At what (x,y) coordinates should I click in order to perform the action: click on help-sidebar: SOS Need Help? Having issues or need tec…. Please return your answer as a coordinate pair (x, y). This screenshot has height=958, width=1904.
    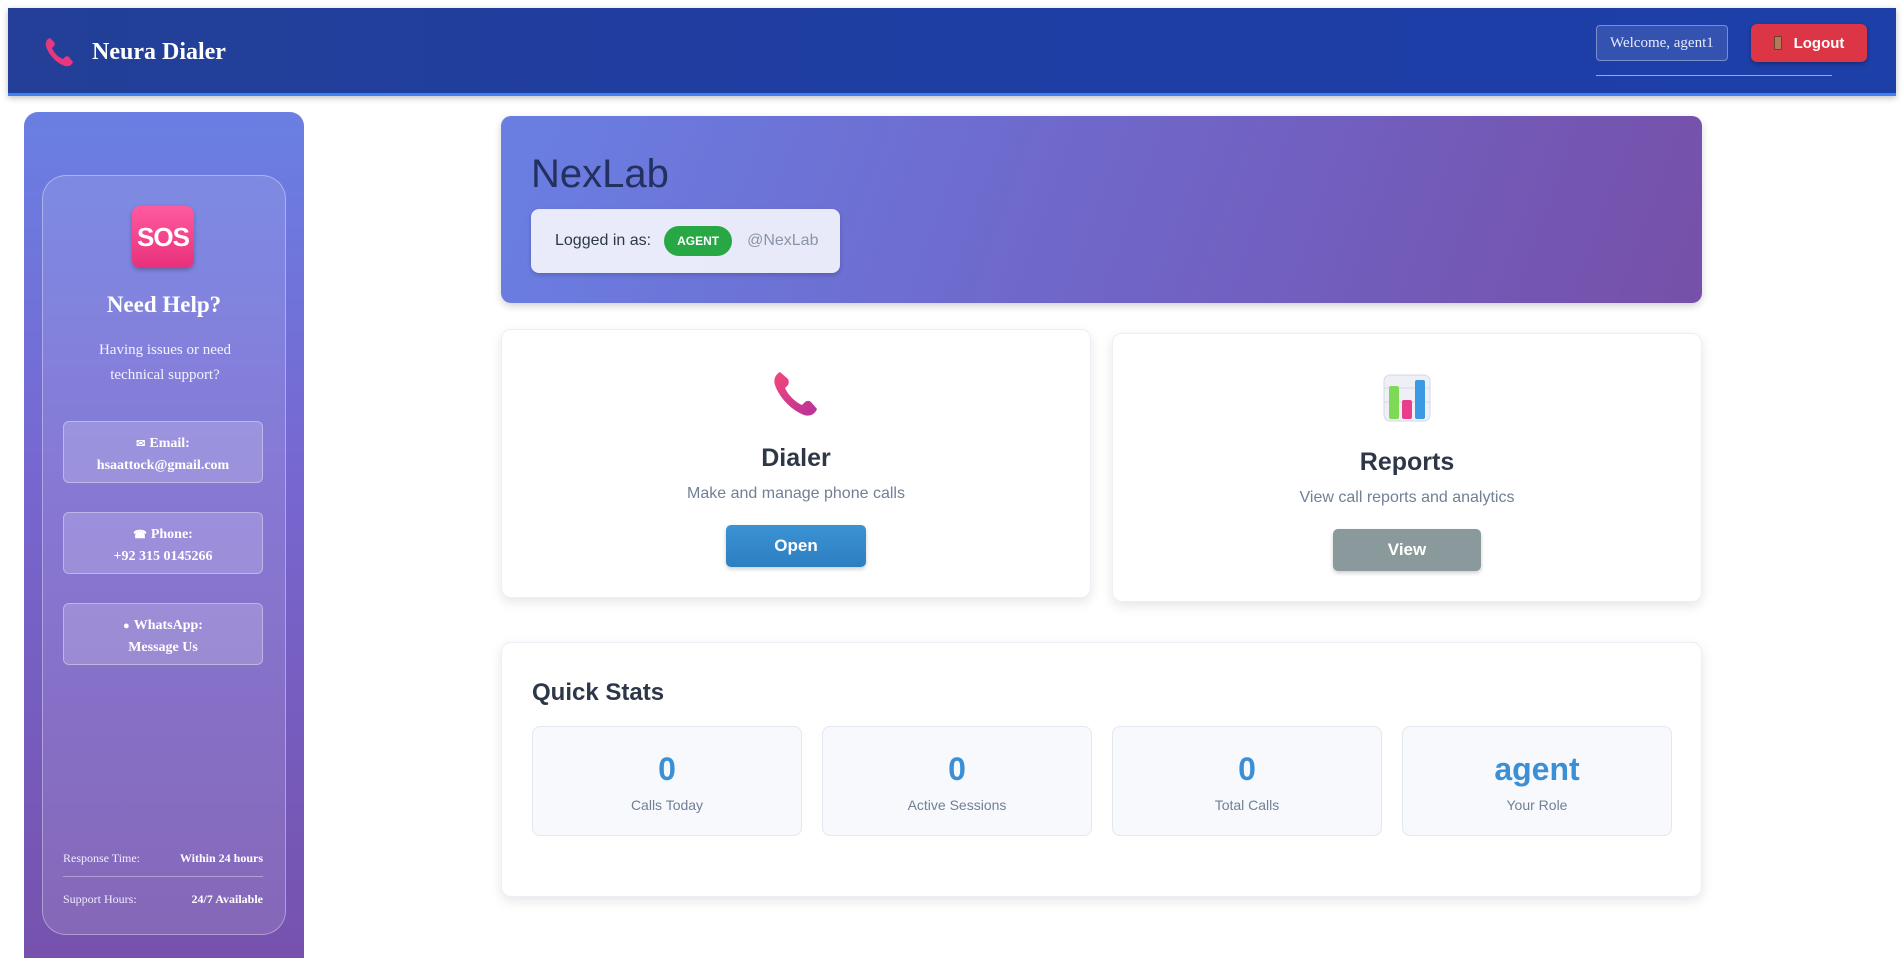
    Looking at the image, I should click on (164, 535).